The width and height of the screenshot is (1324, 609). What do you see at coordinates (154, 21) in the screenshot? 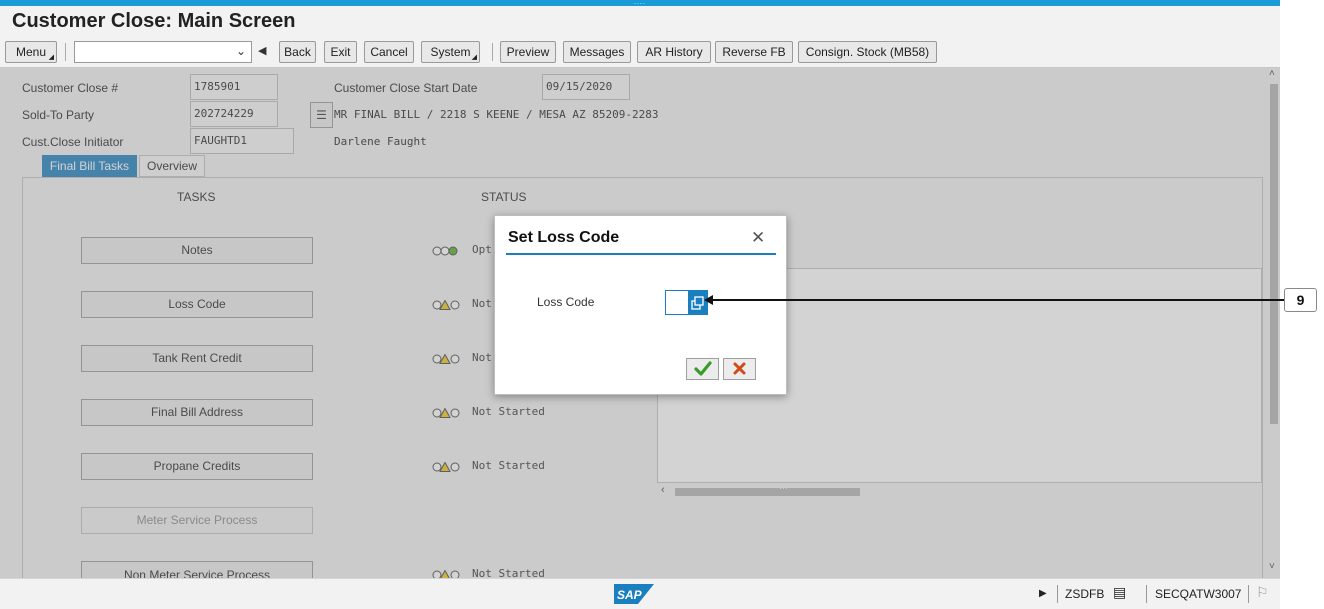
I see `page-title: Customer Close: Main Screen` at bounding box center [154, 21].